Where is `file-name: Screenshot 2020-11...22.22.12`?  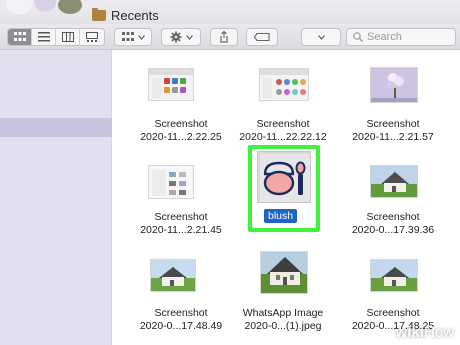
file-name: Screenshot 2020-11...22.22.12 is located at coordinates (283, 130).